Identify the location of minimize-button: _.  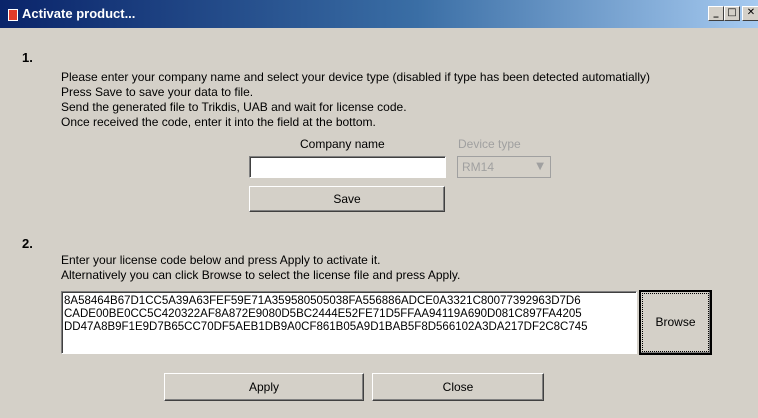
(716, 13).